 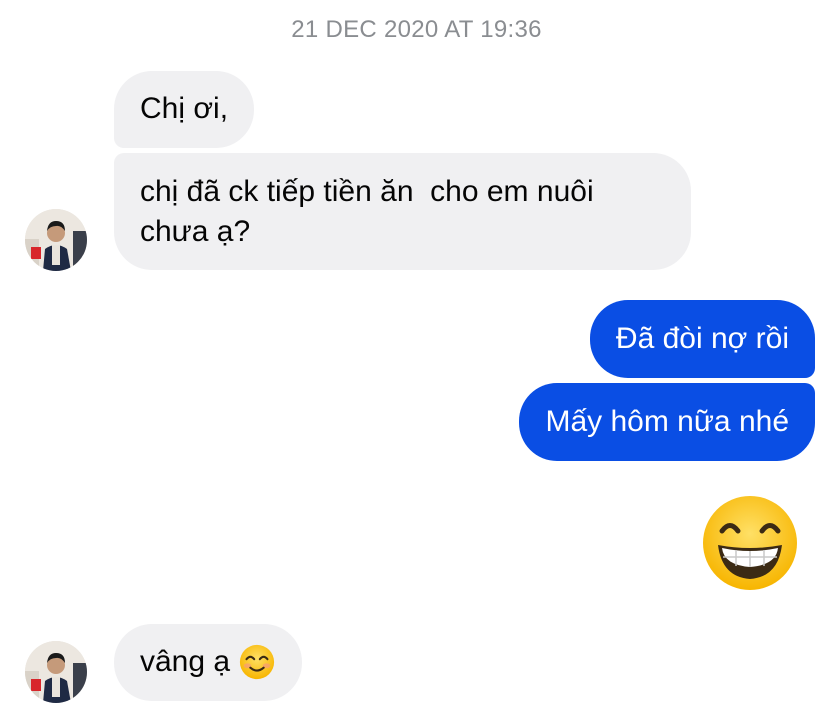 I want to click on message-text: Mấy hôm nữa nhé, so click(x=667, y=421).